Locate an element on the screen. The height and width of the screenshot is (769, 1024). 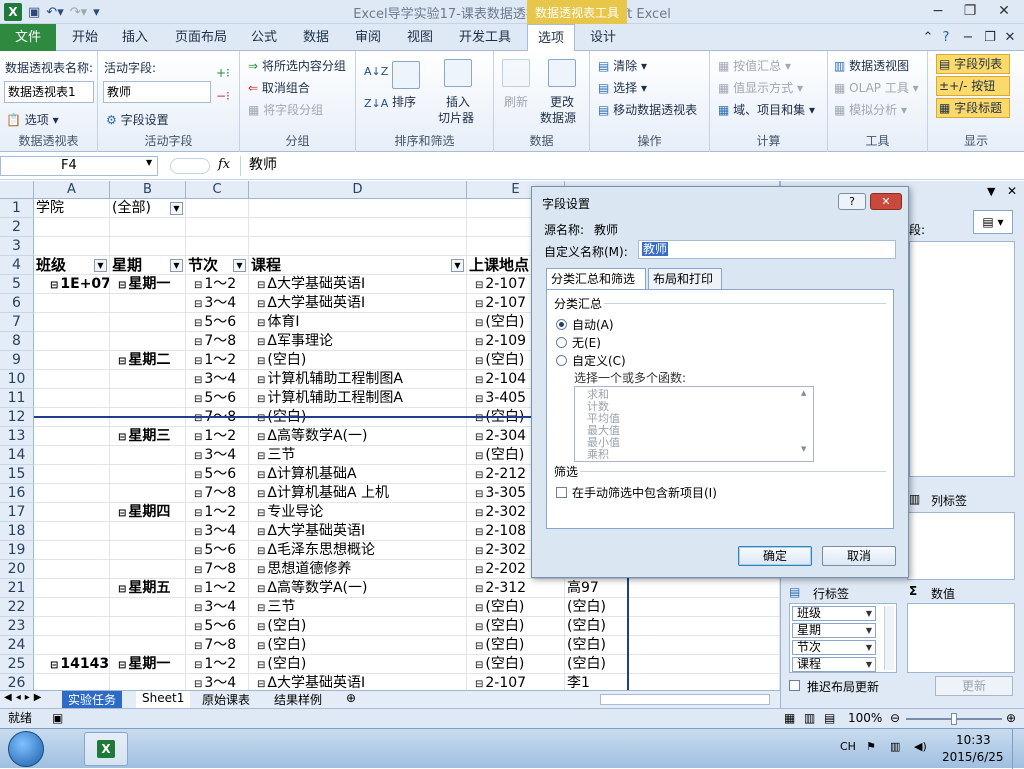
function-sum: 求和 is located at coordinates (700, 395).